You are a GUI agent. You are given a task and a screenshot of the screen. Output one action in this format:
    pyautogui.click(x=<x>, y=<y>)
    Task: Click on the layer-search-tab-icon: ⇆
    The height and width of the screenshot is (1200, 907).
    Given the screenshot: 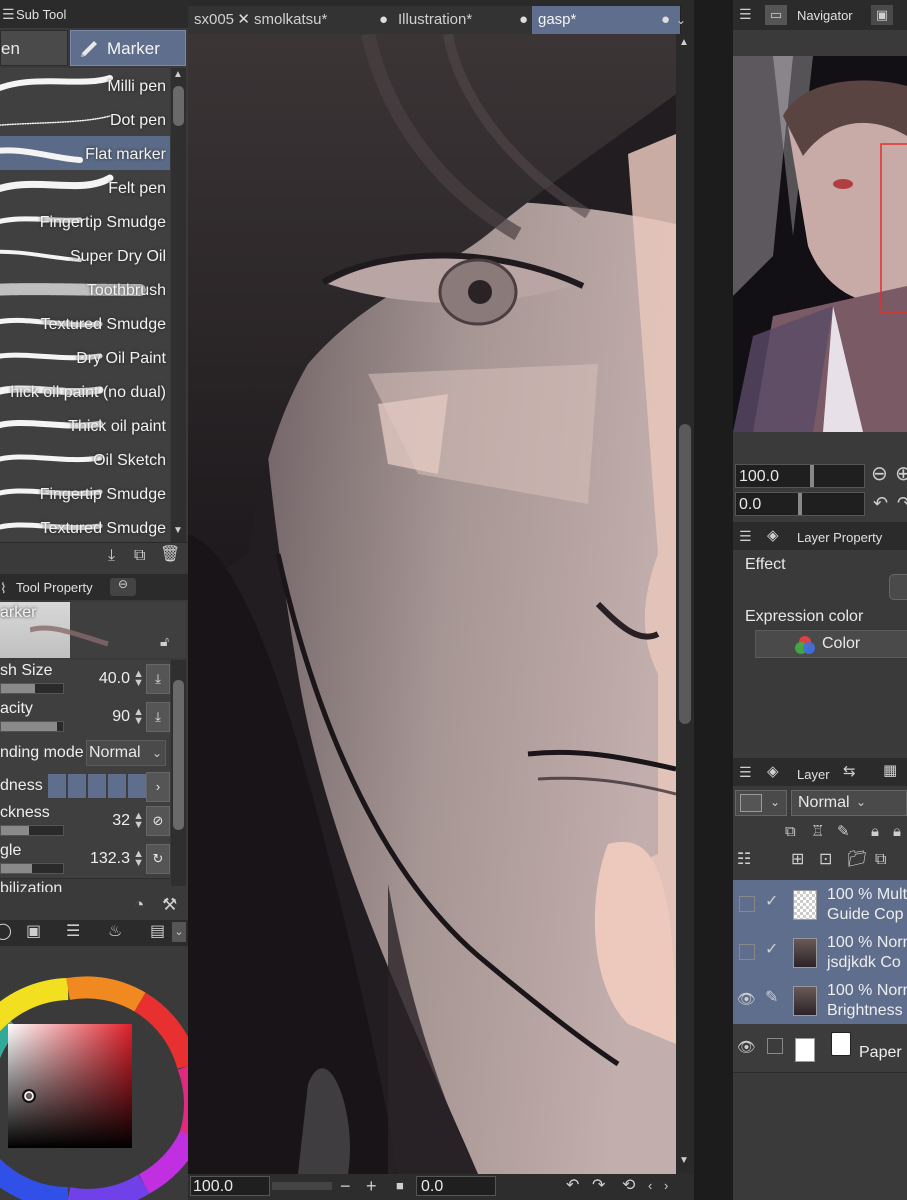 What is the action you would take?
    pyautogui.click(x=849, y=771)
    